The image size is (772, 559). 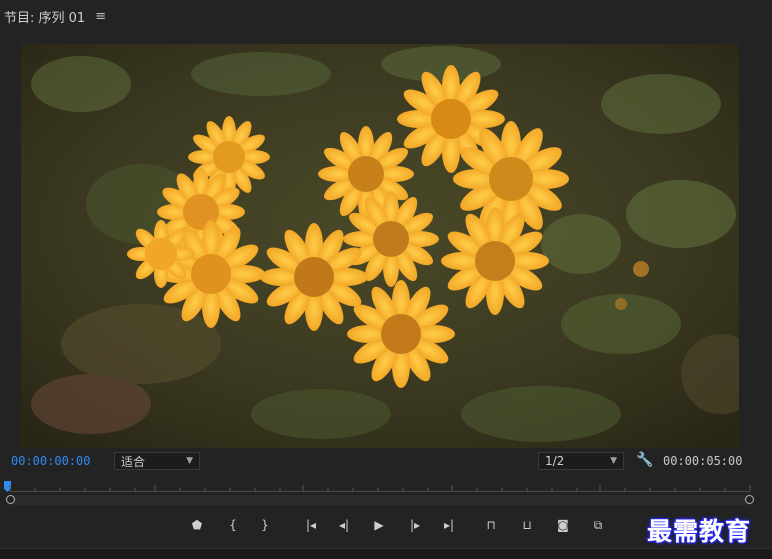 I want to click on mark-out-icon: }, so click(x=265, y=525).